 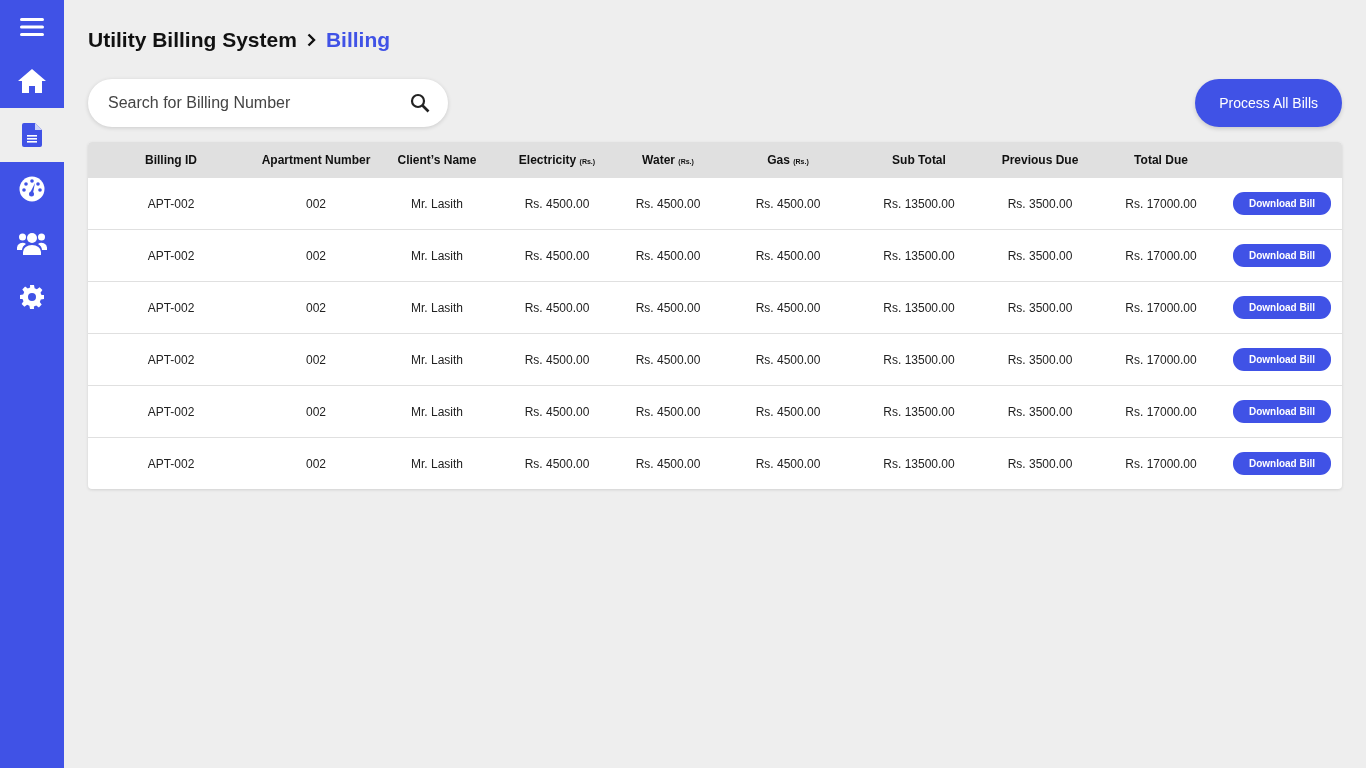 I want to click on breadcrumb-item: Billing, so click(x=358, y=40).